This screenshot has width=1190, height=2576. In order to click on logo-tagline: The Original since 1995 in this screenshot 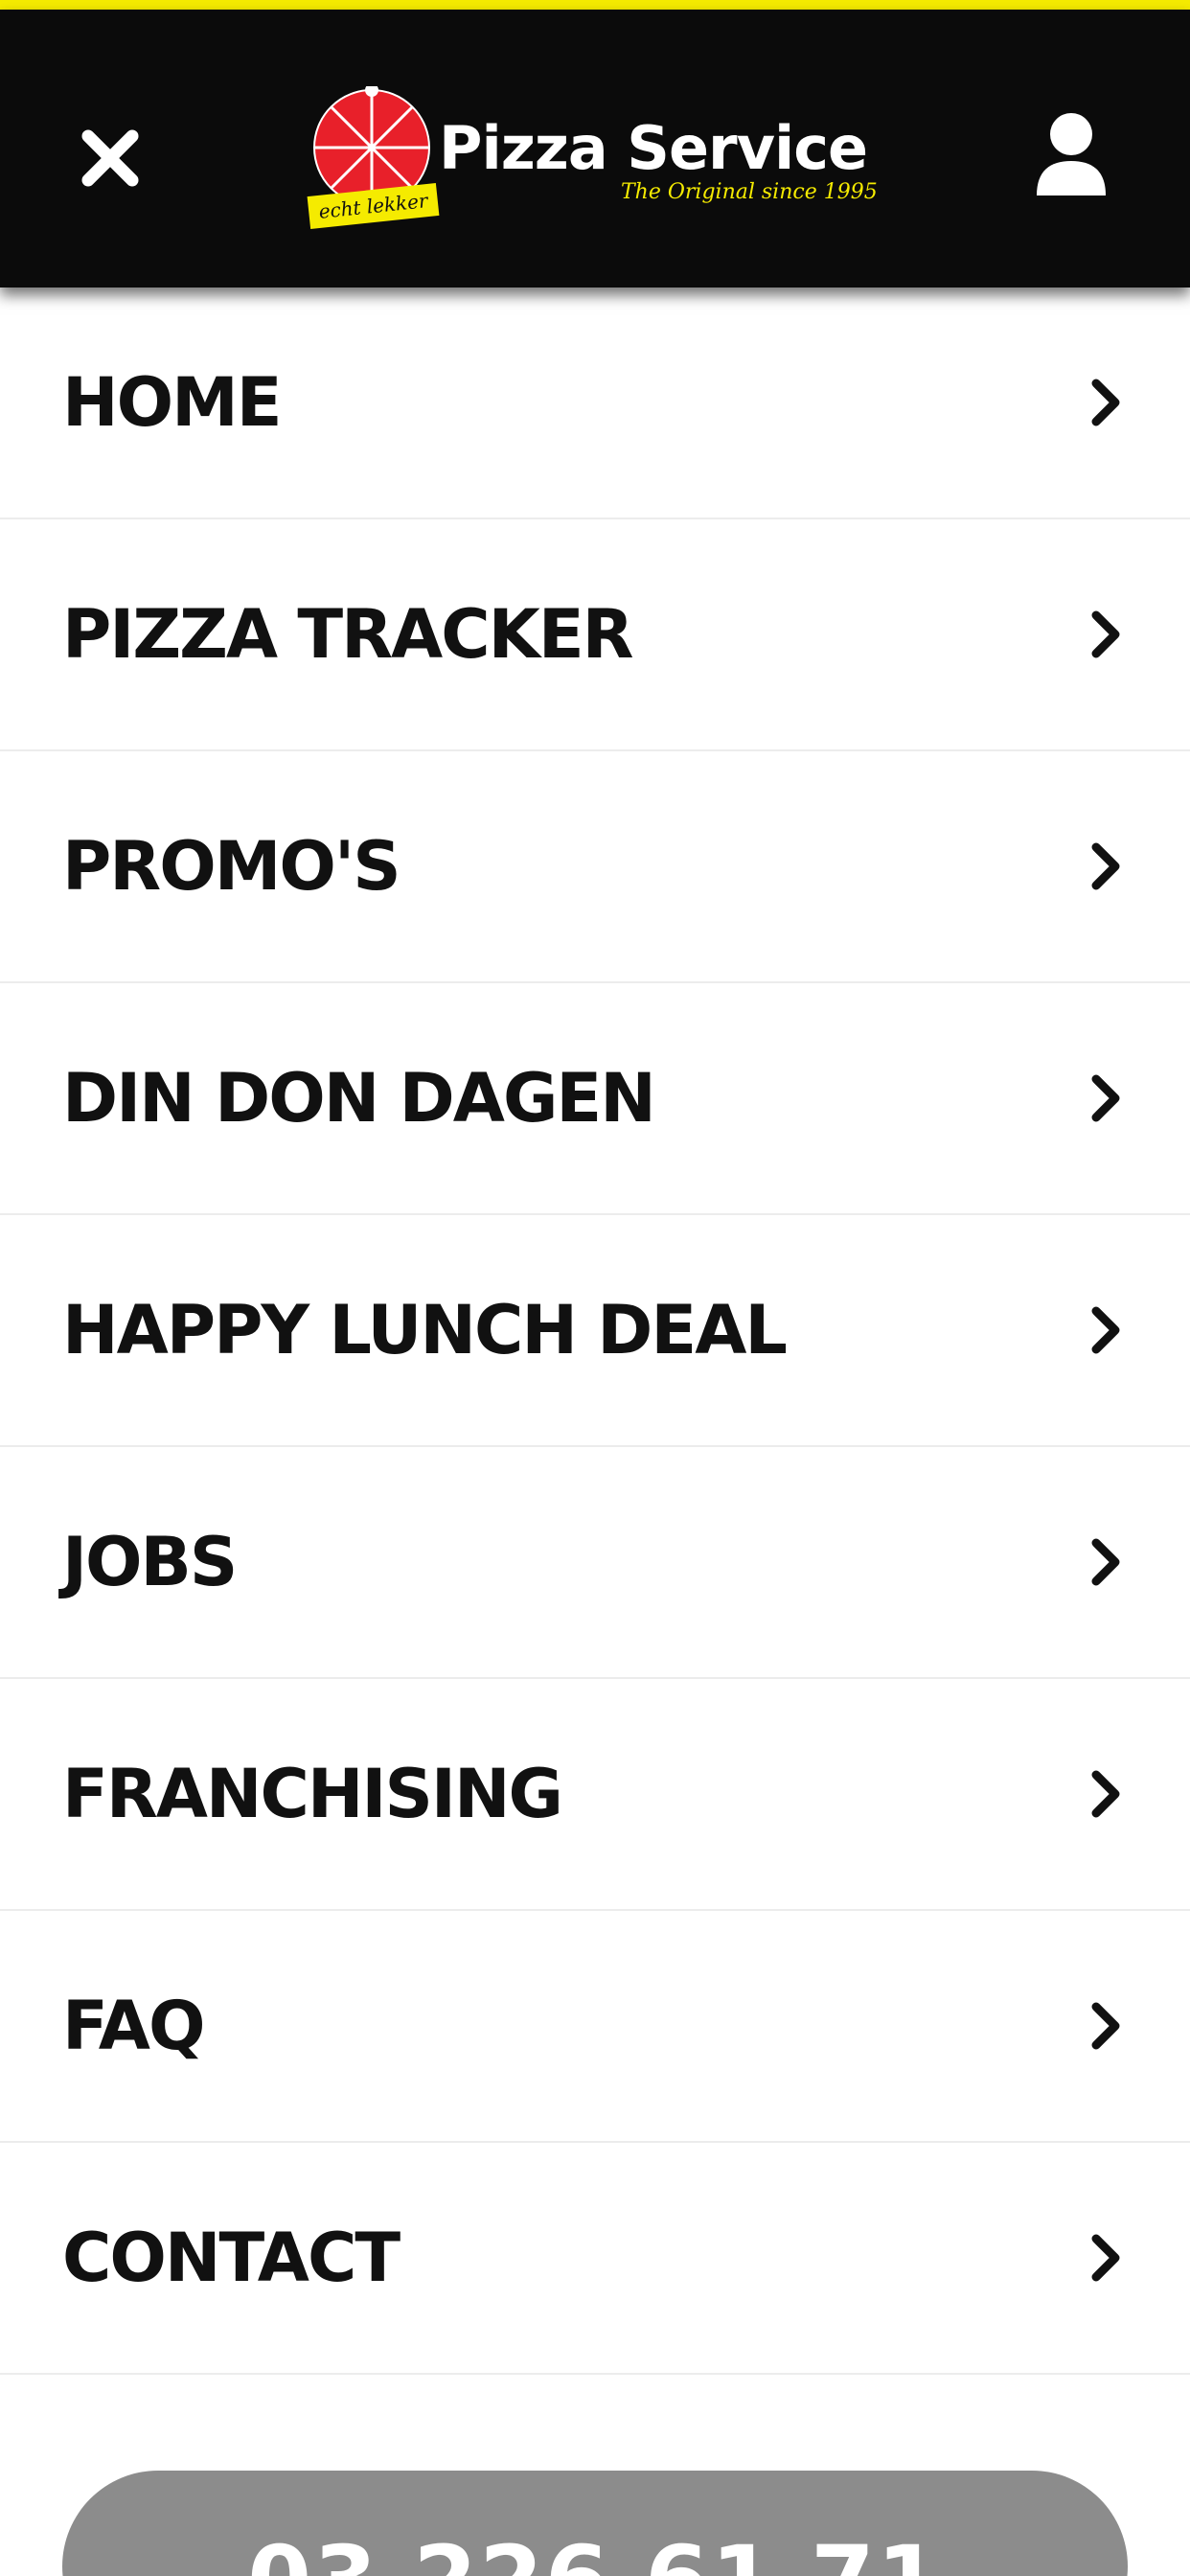, I will do `click(749, 192)`.